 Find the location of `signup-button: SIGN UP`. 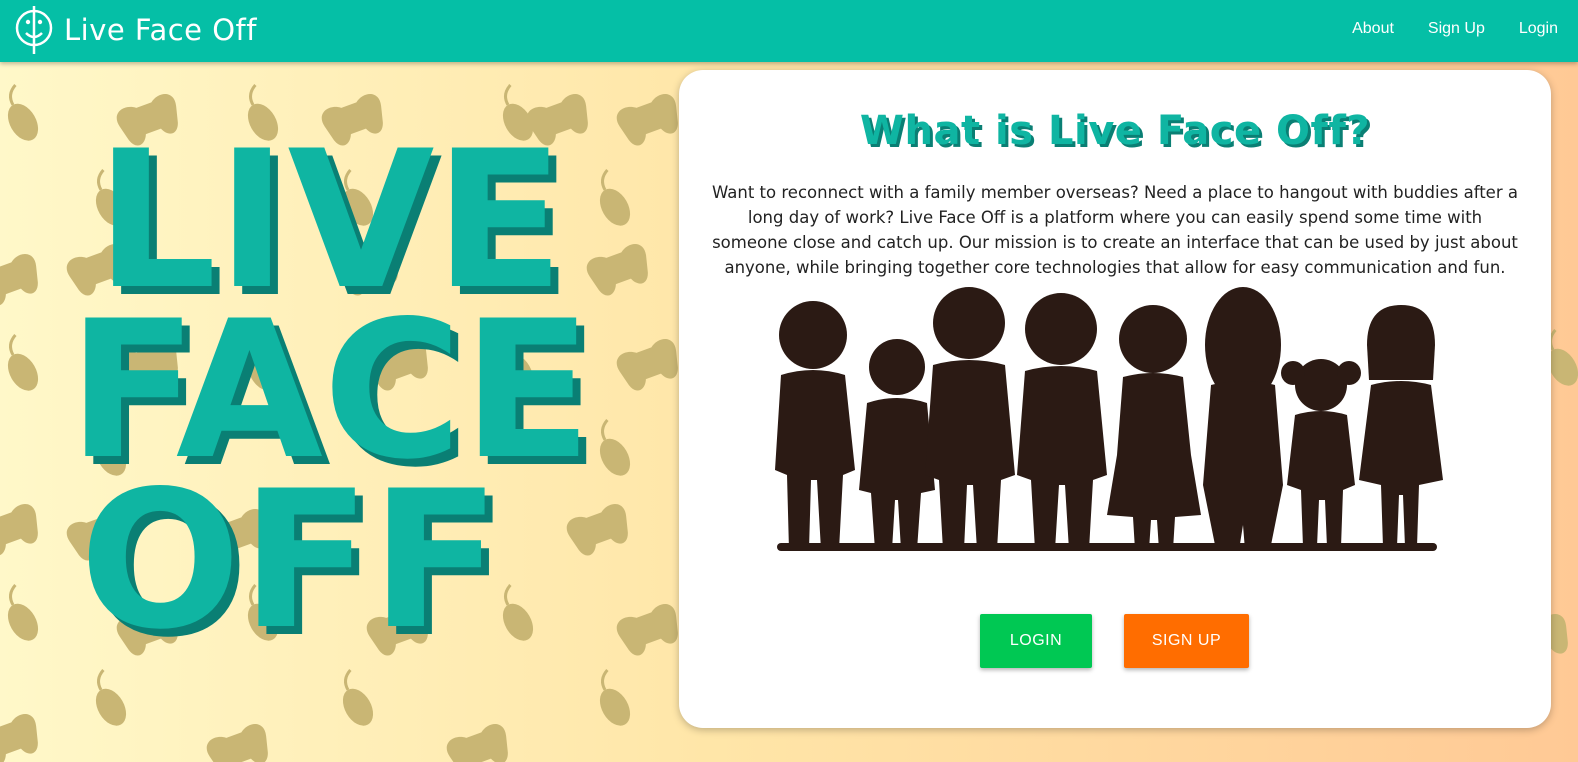

signup-button: SIGN UP is located at coordinates (1186, 641).